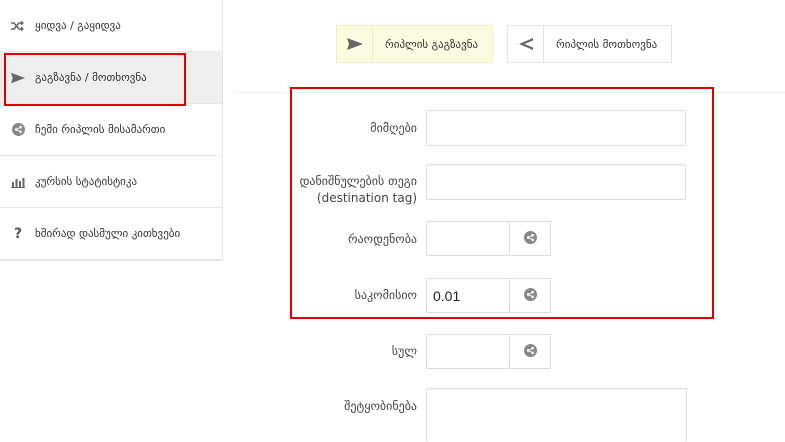 Image resolution: width=785 pixels, height=442 pixels. Describe the element at coordinates (526, 44) in the screenshot. I see `chevron-left-icon` at that location.